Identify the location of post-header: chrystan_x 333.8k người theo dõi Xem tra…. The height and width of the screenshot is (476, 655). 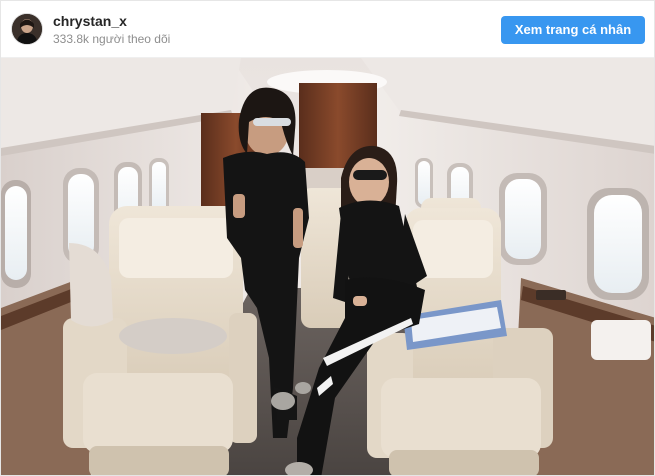
(327, 29).